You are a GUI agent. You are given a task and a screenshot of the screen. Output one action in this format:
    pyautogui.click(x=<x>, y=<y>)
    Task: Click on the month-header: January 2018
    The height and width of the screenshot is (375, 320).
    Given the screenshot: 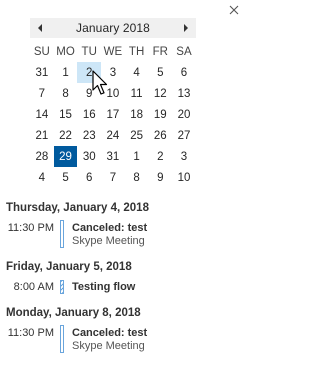 What is the action you would take?
    pyautogui.click(x=113, y=28)
    